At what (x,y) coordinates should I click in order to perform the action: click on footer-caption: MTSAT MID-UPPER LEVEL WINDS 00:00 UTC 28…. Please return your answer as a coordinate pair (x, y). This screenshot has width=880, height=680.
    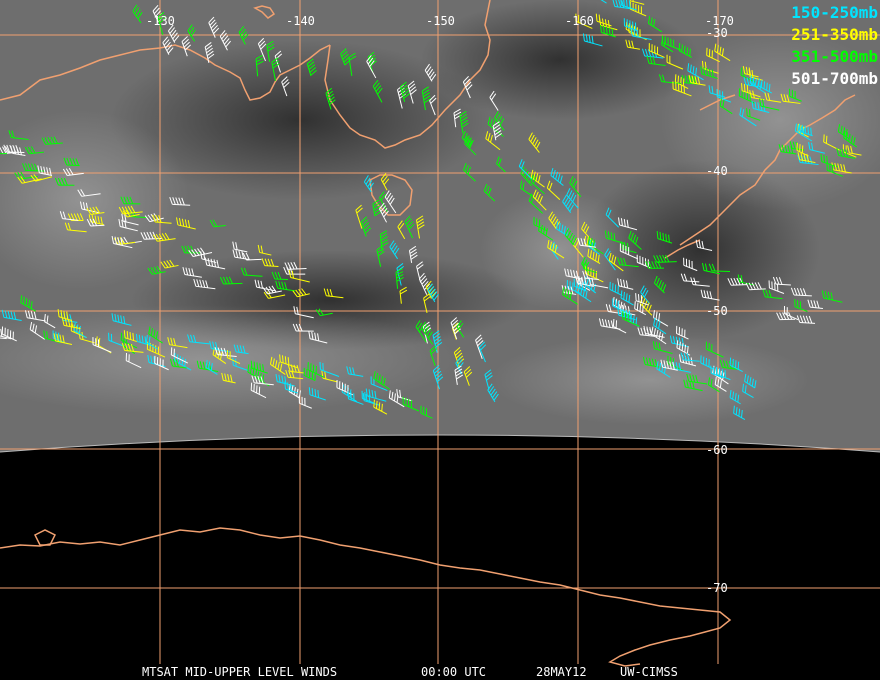
    Looking at the image, I should click on (440, 672).